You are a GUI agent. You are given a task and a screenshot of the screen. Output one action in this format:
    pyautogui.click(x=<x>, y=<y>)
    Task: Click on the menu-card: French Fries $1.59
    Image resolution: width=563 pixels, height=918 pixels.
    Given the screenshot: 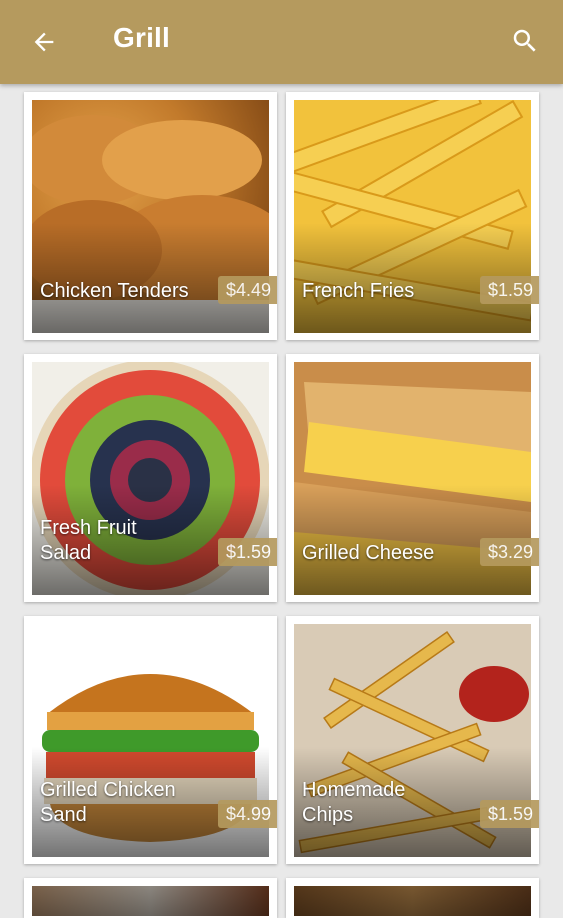 What is the action you would take?
    pyautogui.click(x=412, y=216)
    